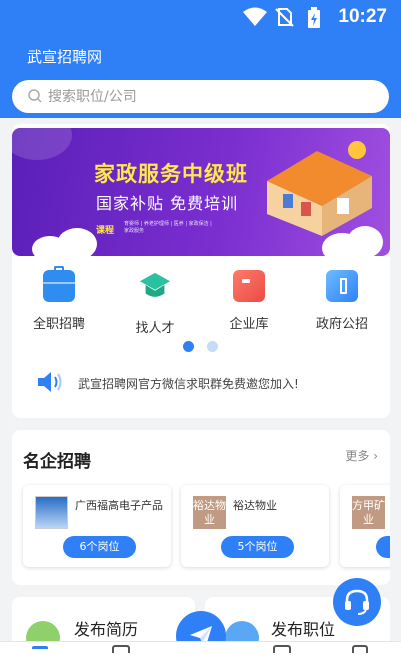  Describe the element at coordinates (282, 649) in the screenshot. I see `message-tab-icon` at that location.